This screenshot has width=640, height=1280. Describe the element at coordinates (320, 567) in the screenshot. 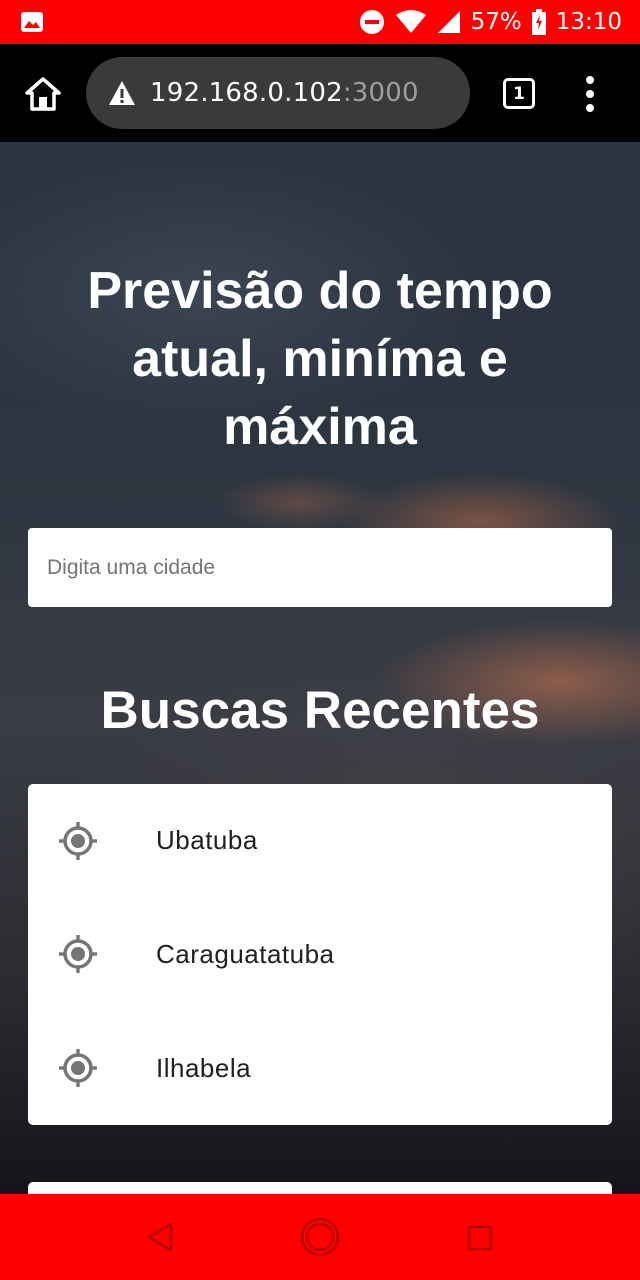

I see `city-search-input` at that location.